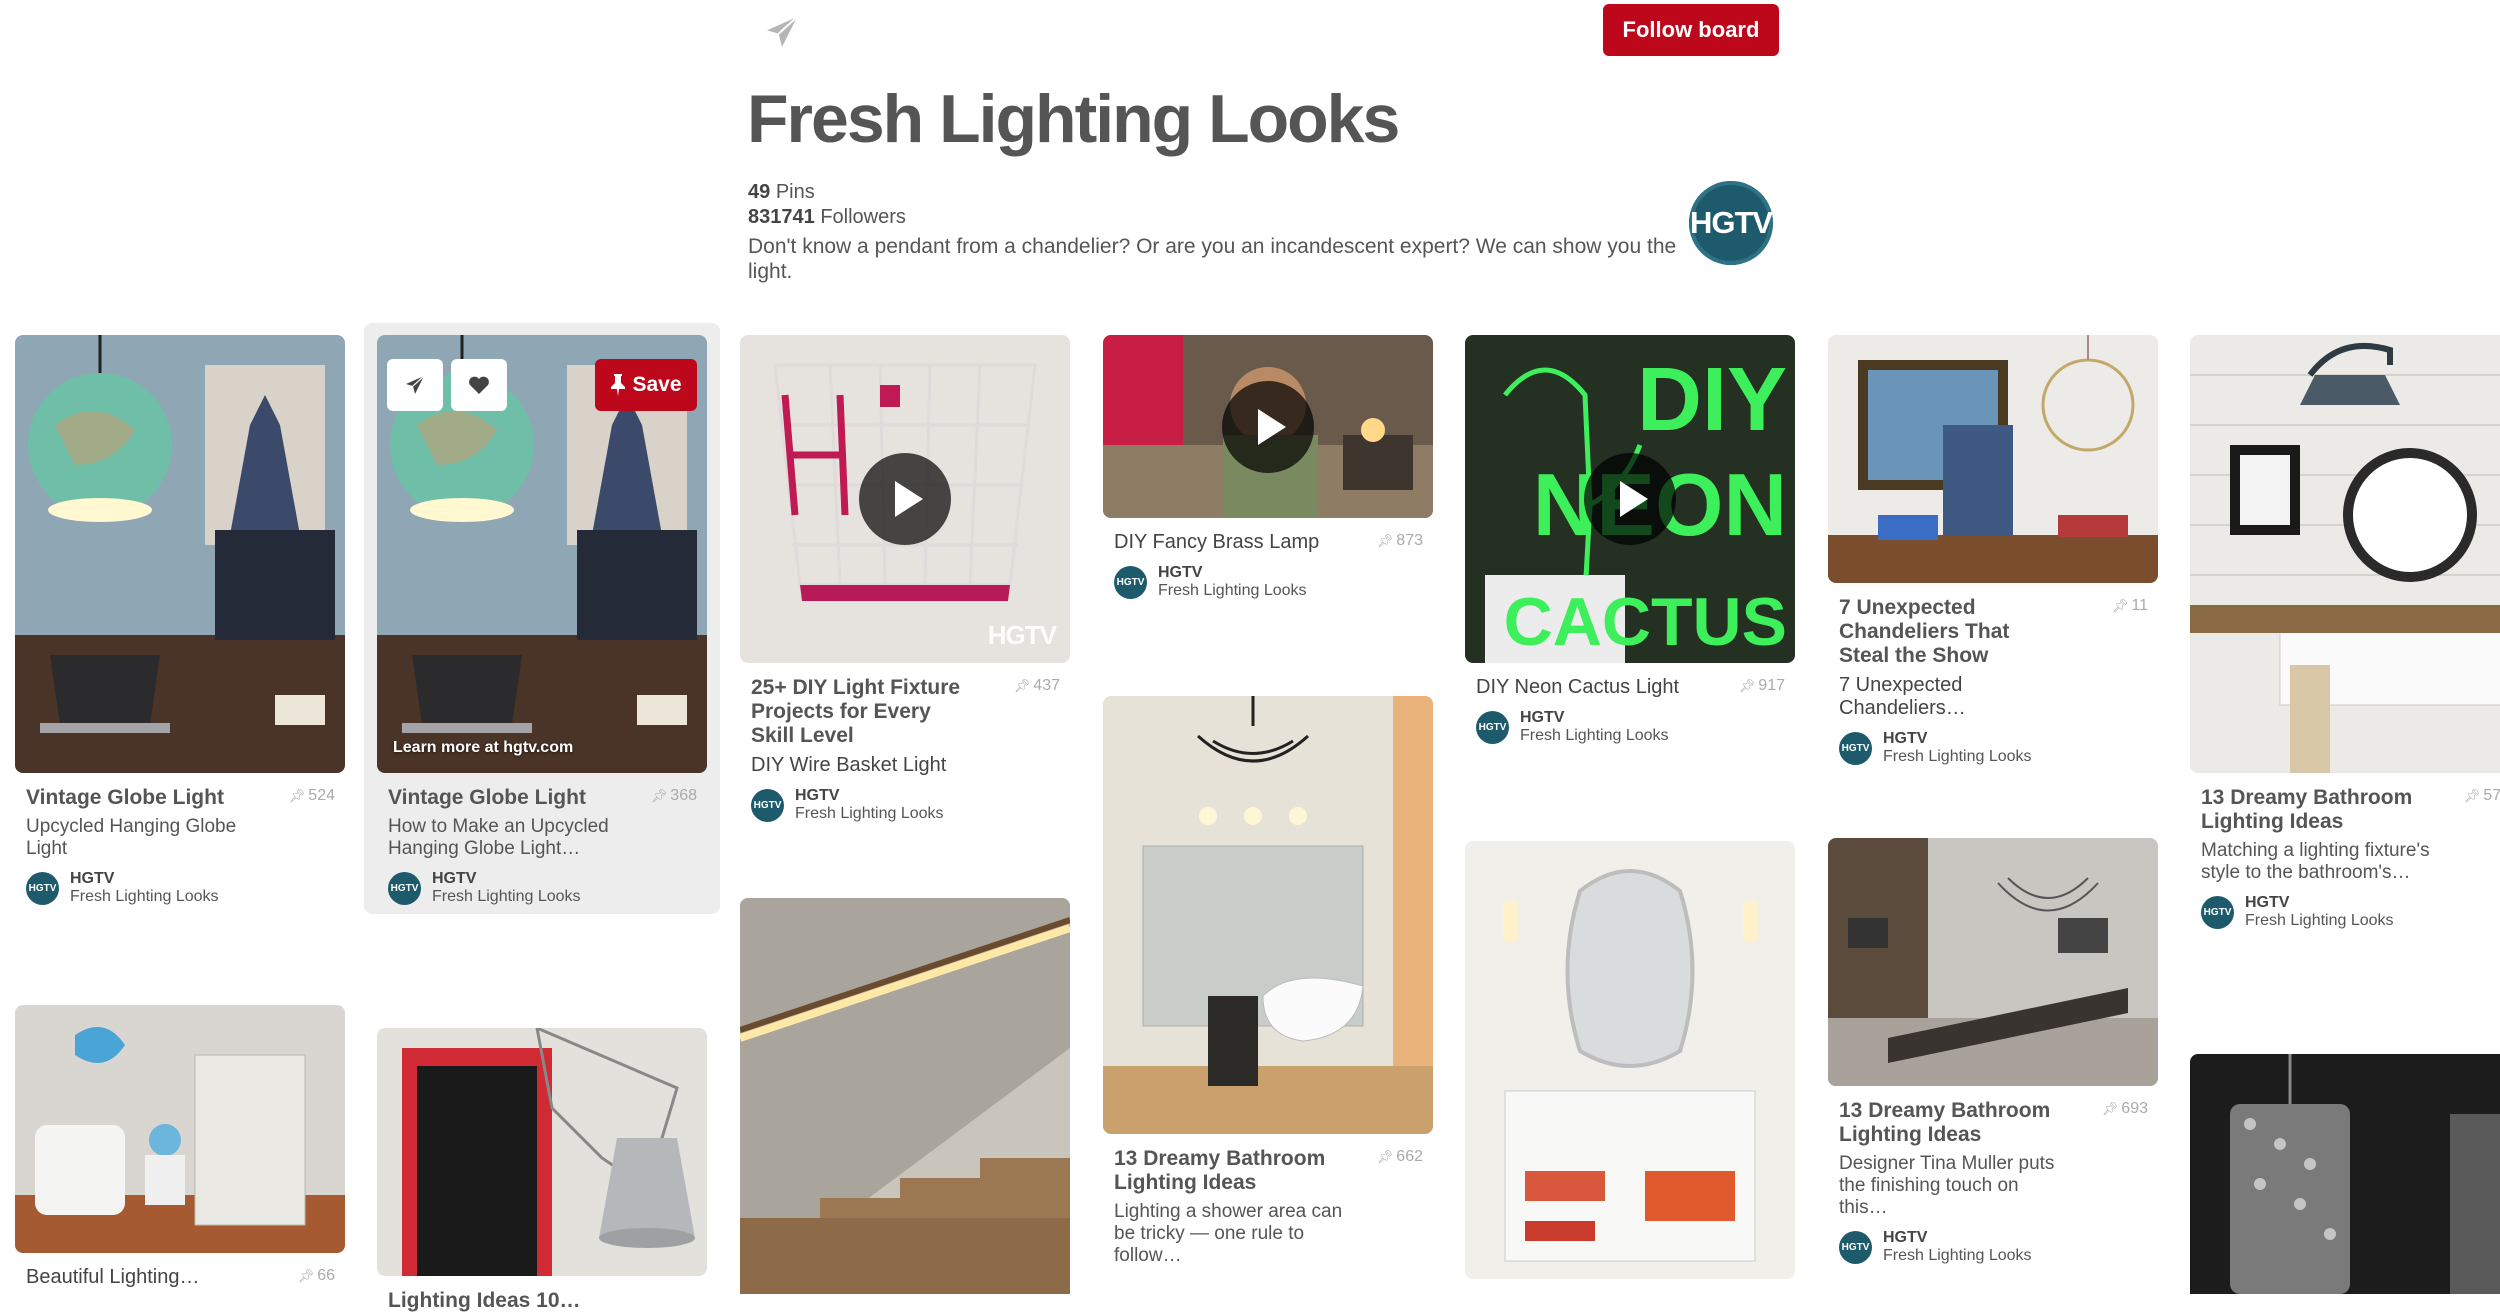  Describe the element at coordinates (1399, 540) in the screenshot. I see `repin-count: 📌︎ 873` at that location.